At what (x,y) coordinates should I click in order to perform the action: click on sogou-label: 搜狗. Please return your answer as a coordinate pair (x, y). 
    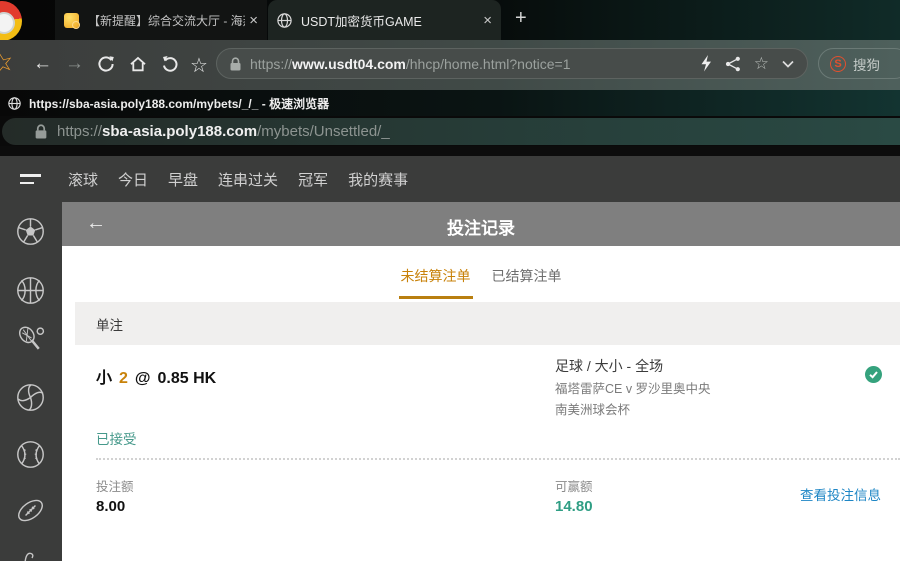
    Looking at the image, I should click on (866, 65).